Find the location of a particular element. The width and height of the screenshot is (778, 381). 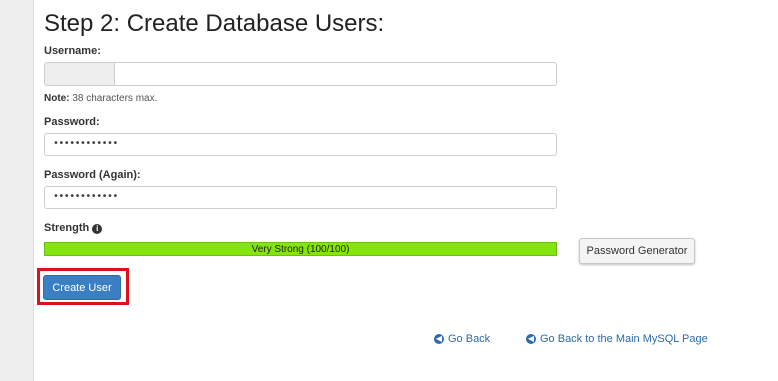

note-text: 38 characters max. is located at coordinates (115, 98).